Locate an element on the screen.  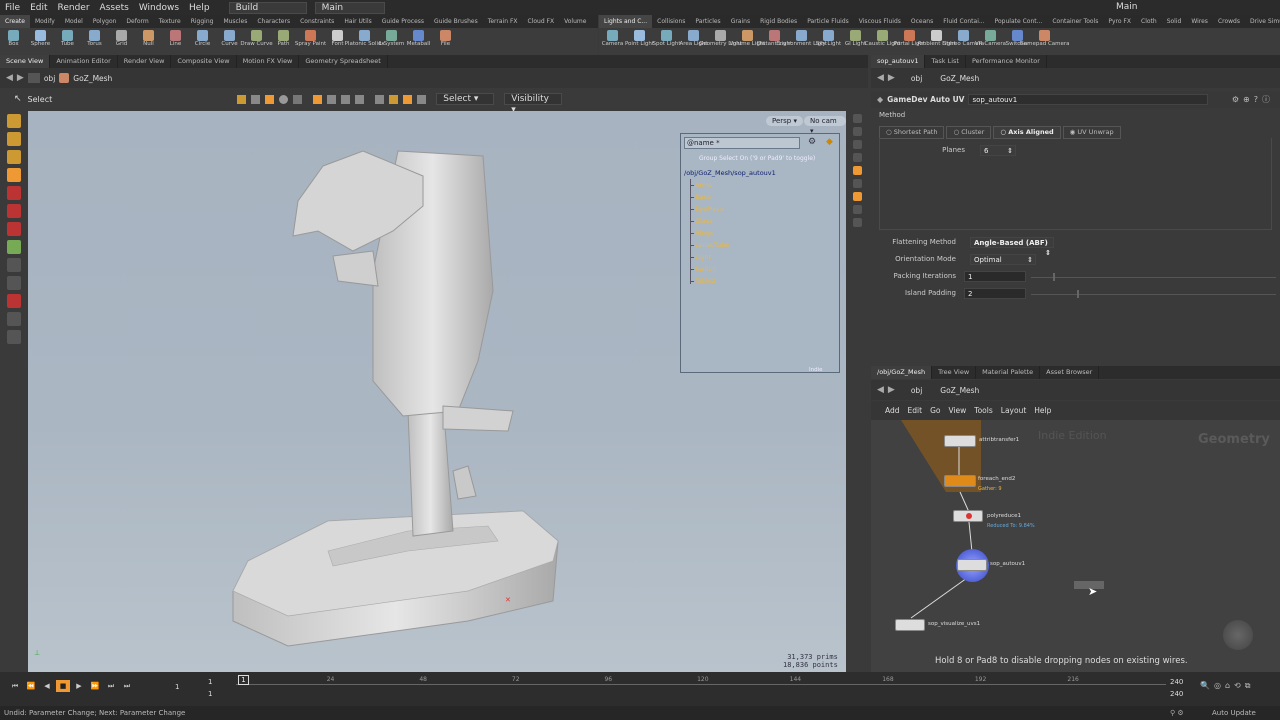
tool-camera: Camera is located at coordinates (612, 41).